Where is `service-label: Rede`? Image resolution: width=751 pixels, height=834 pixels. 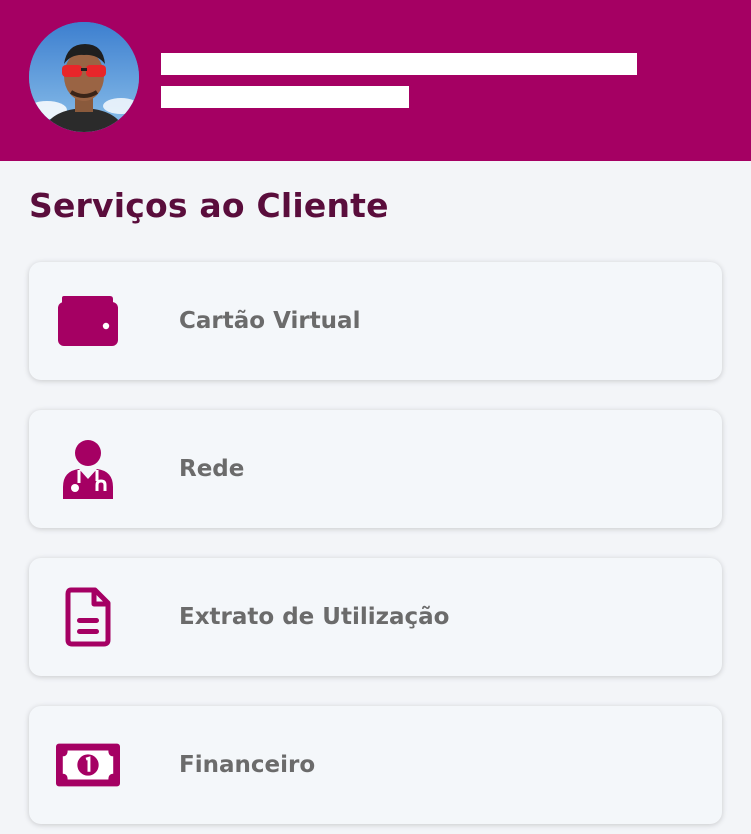
service-label: Rede is located at coordinates (212, 469).